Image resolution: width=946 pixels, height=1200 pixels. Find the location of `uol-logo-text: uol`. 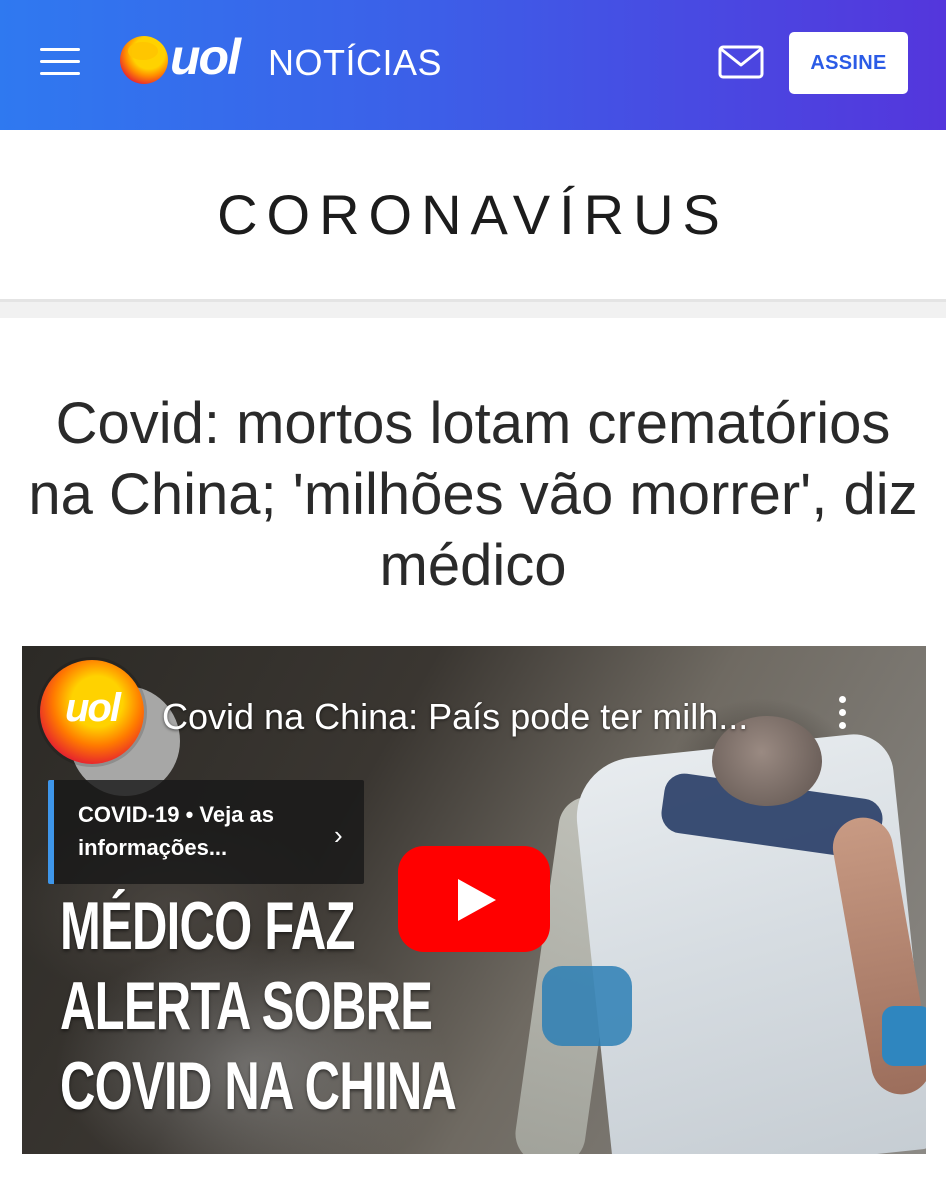

uol-logo-text: uol is located at coordinates (205, 57).